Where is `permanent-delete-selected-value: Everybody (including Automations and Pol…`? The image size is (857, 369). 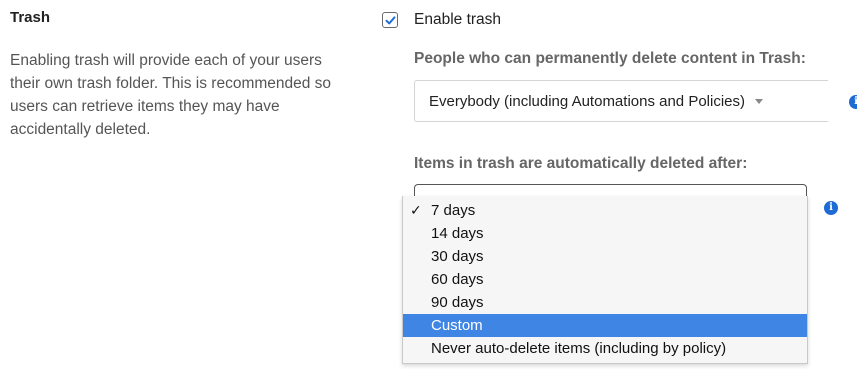
permanent-delete-selected-value: Everybody (including Automations and Pol… is located at coordinates (587, 101).